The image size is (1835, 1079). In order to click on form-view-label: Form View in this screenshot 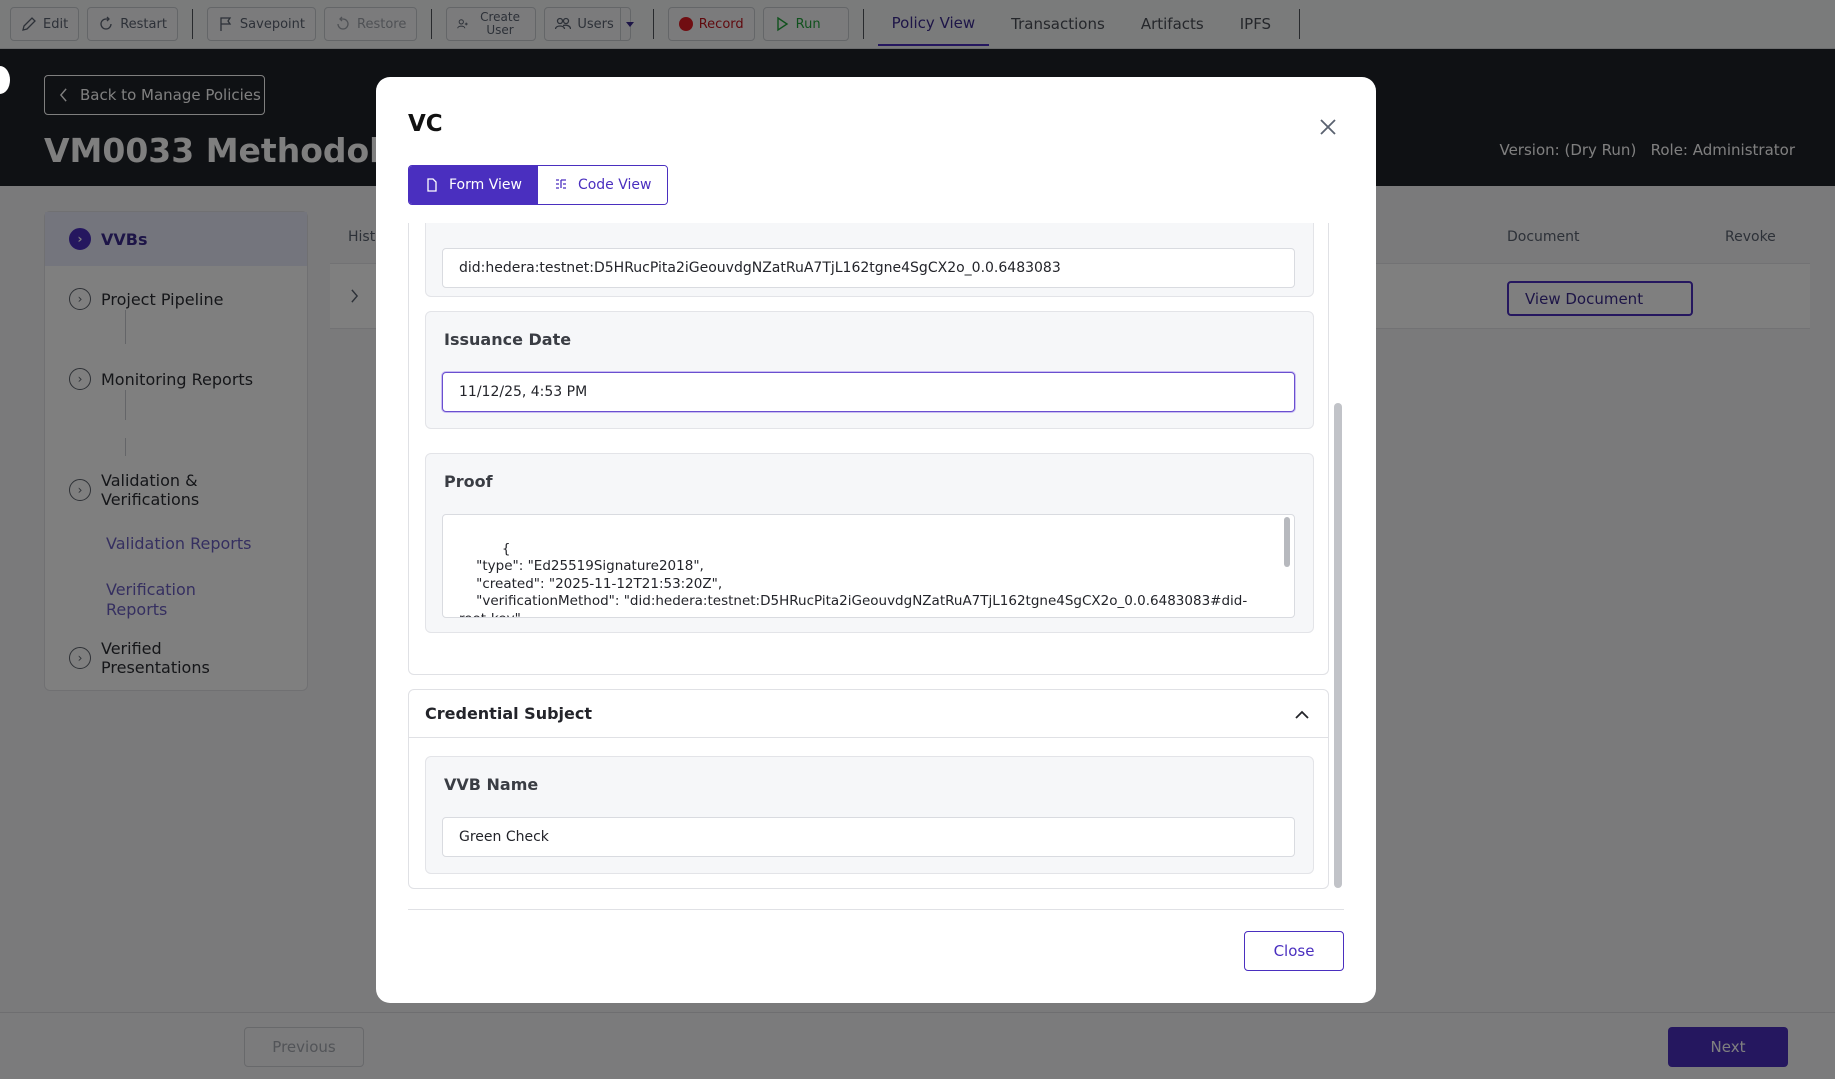, I will do `click(485, 185)`.